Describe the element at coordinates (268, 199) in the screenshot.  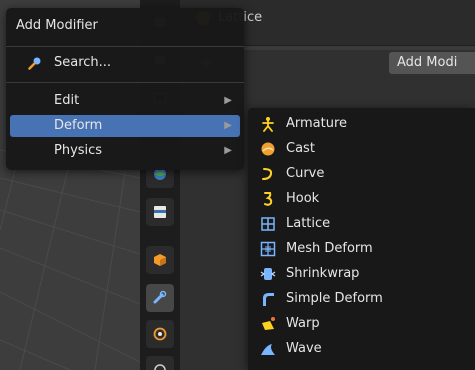
I see `hook-icon` at that location.